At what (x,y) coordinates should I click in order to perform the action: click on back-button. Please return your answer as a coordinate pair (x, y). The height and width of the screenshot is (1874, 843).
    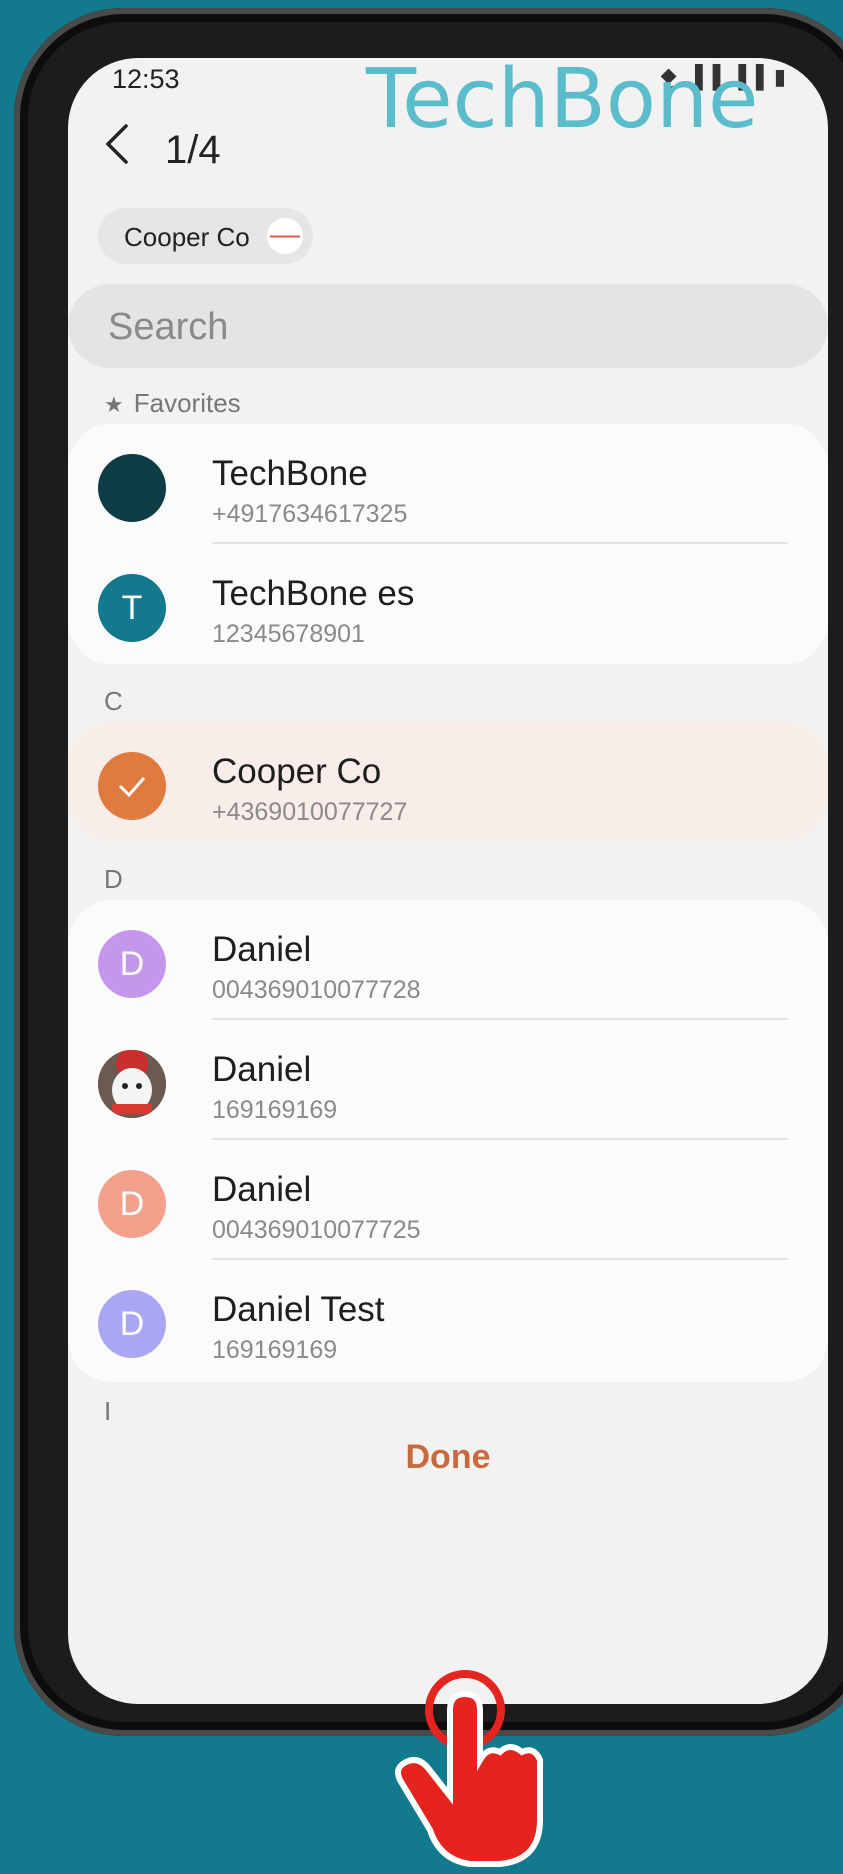
    Looking at the image, I should click on (127, 152).